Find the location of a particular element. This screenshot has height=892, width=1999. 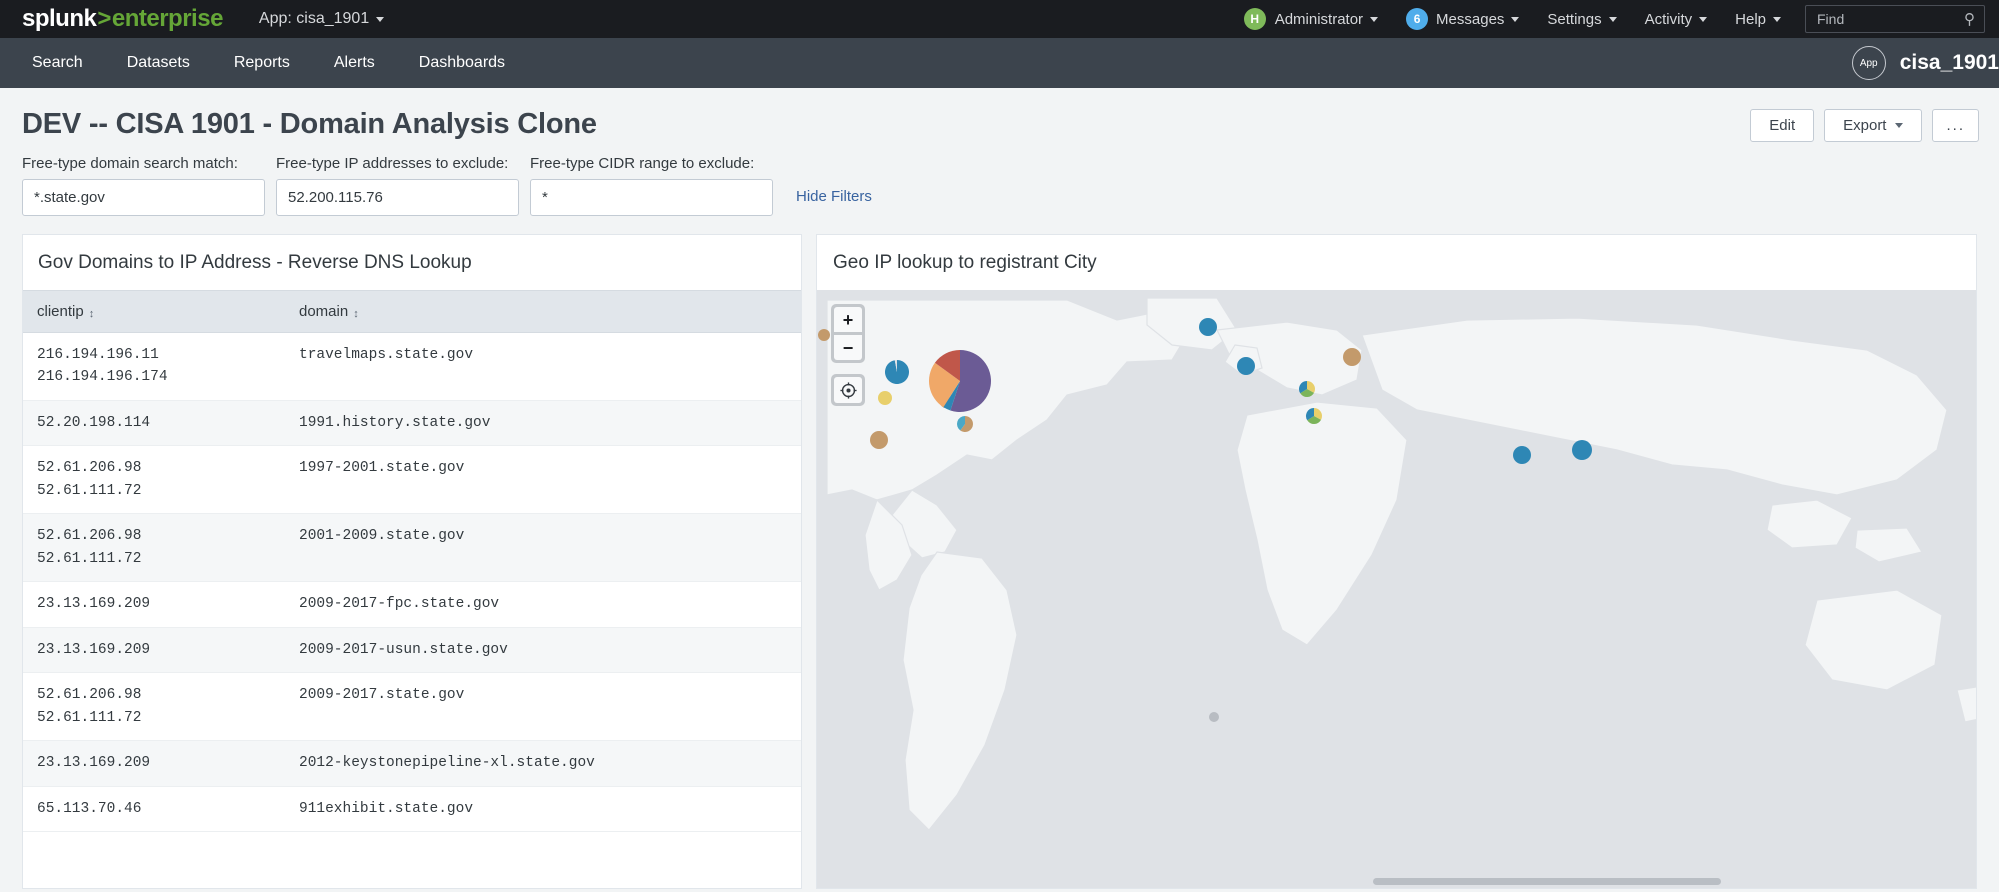

cell-domain: 1991.history.state.gov is located at coordinates (543, 423).